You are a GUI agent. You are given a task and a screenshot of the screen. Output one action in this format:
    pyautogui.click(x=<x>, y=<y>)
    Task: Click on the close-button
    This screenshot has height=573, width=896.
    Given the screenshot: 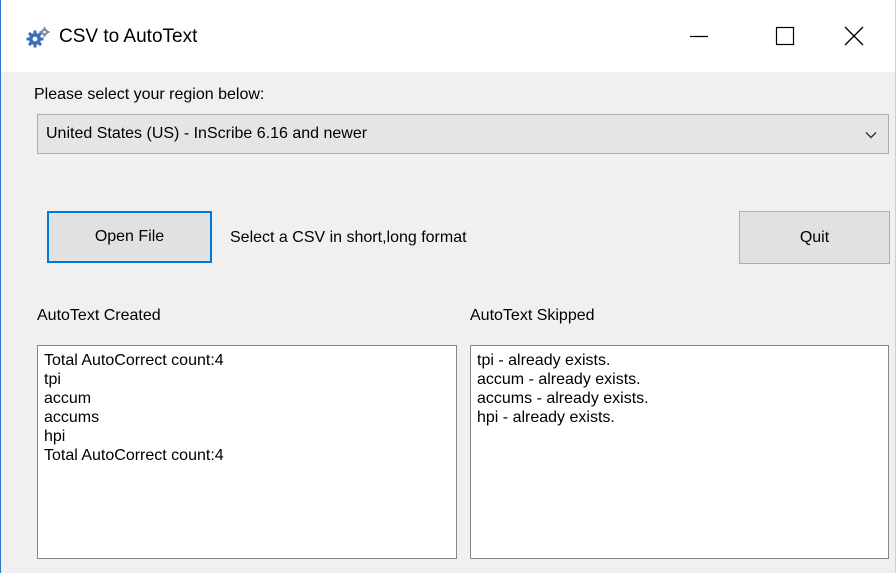 What is the action you would take?
    pyautogui.click(x=853, y=36)
    